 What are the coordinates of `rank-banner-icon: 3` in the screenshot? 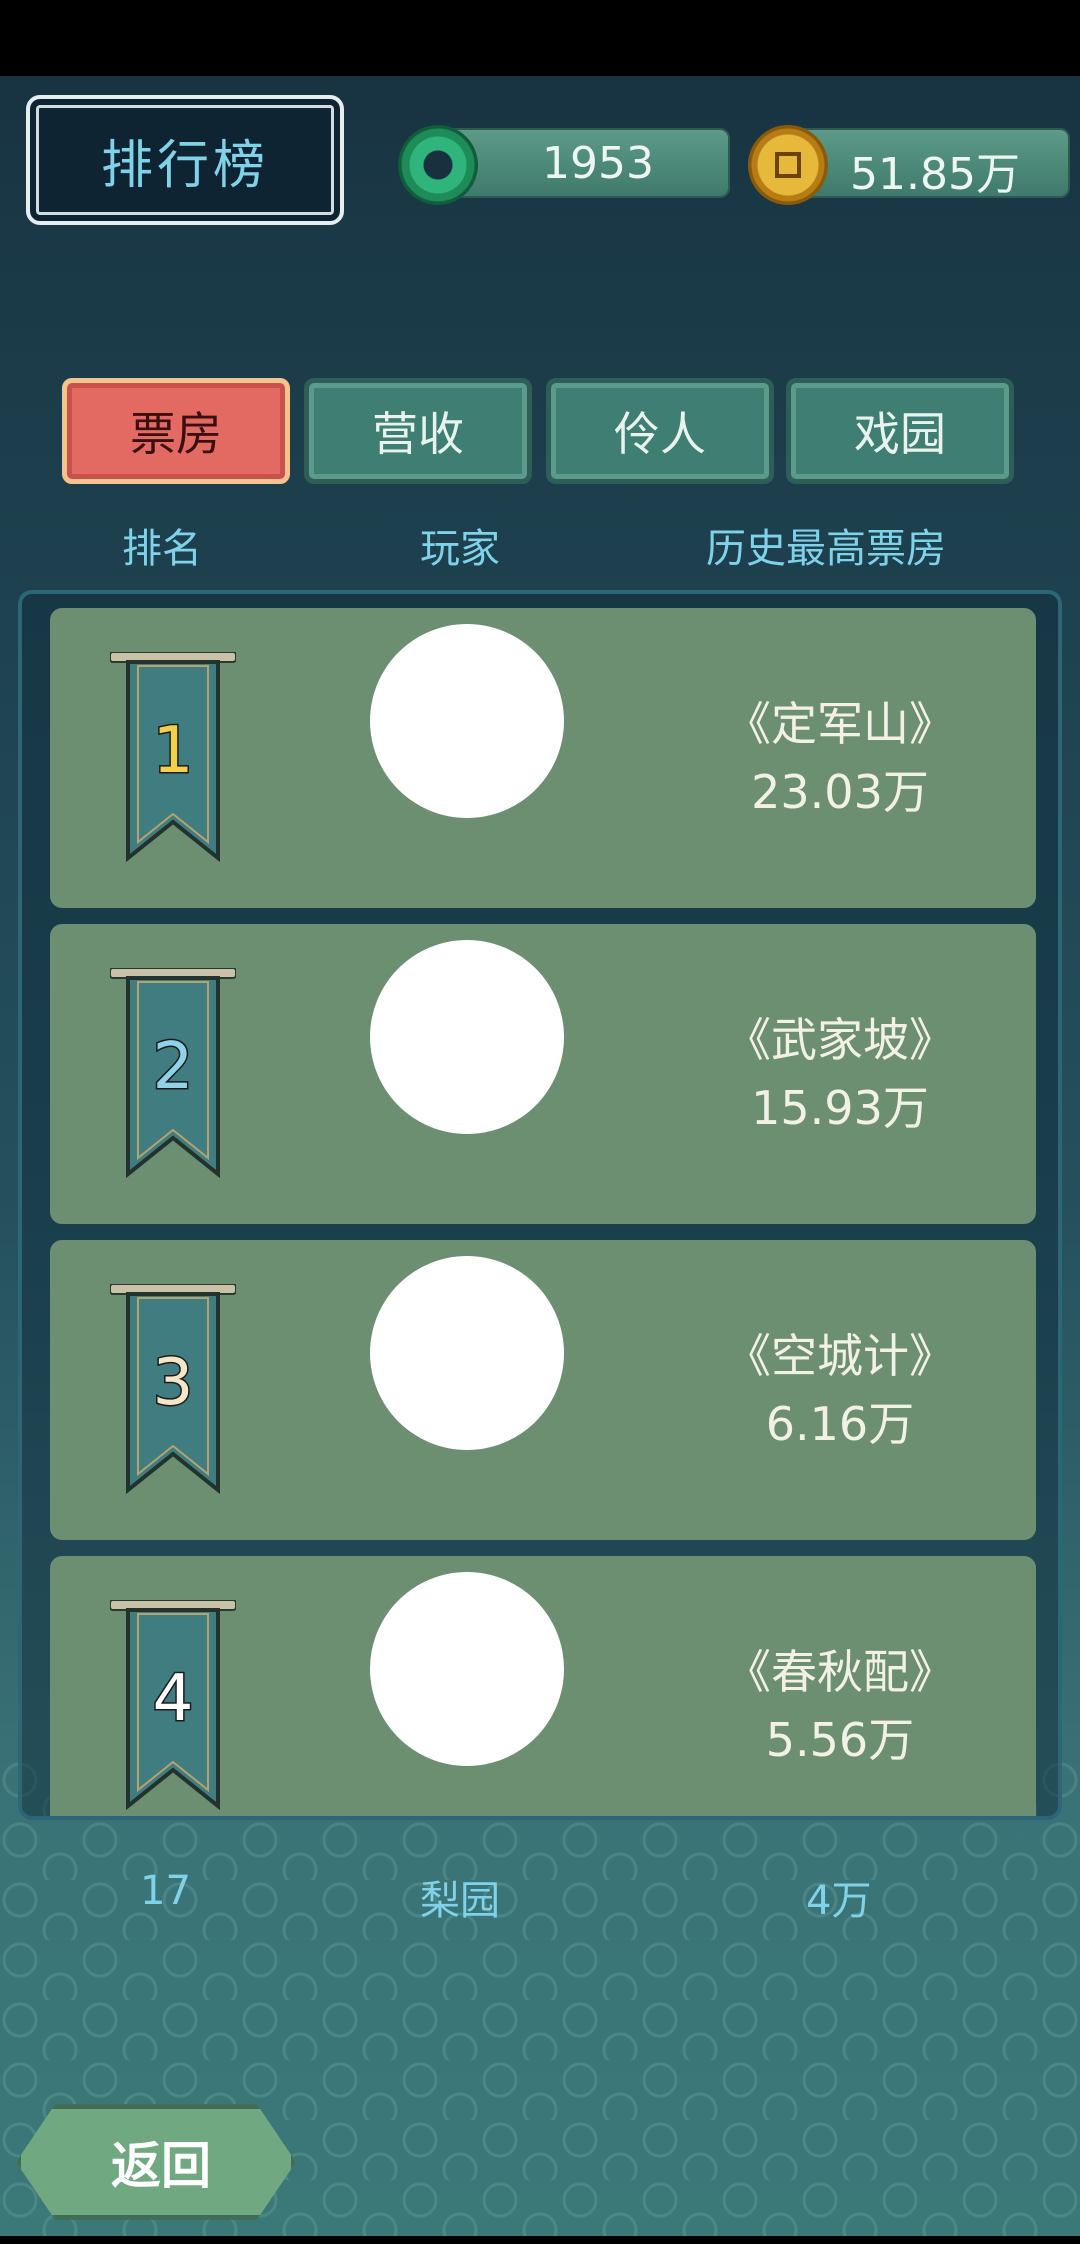 It's located at (173, 1389).